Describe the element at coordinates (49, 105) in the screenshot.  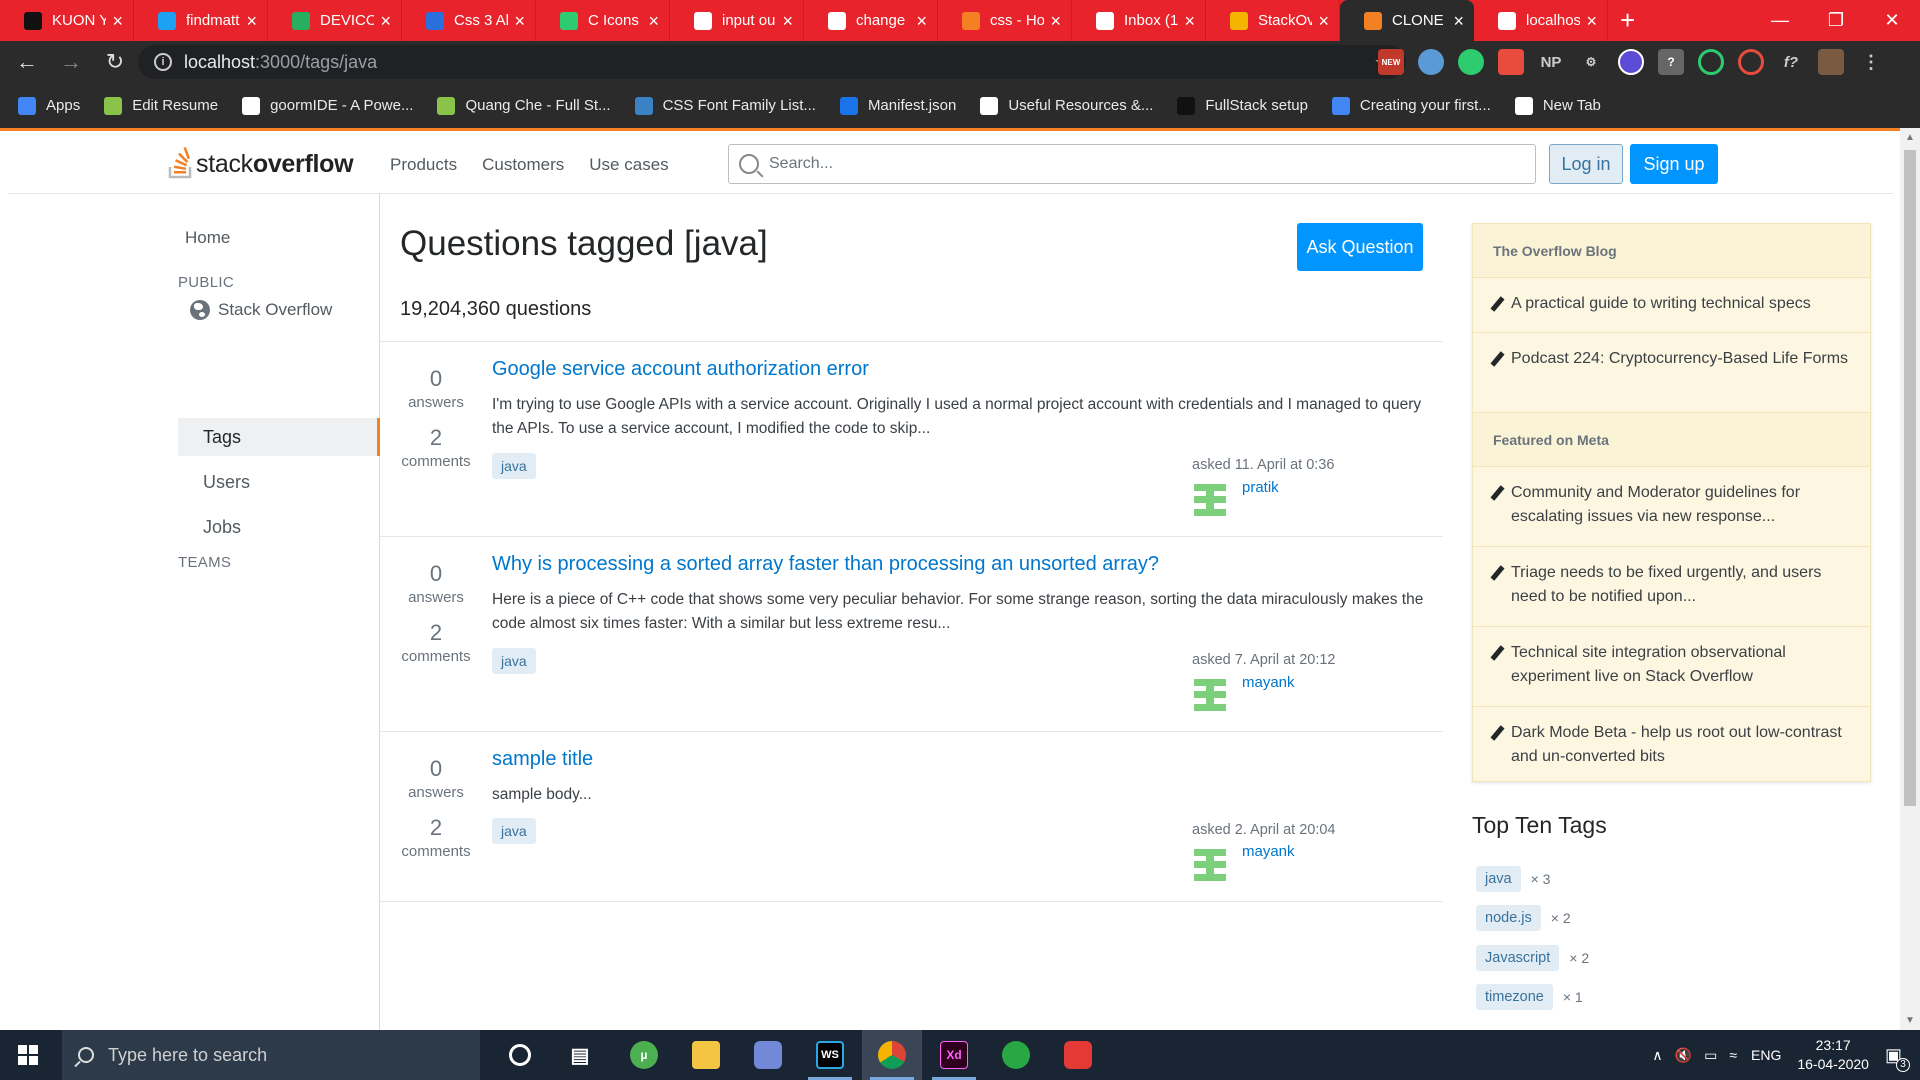
I see `bookmark-item: Apps` at that location.